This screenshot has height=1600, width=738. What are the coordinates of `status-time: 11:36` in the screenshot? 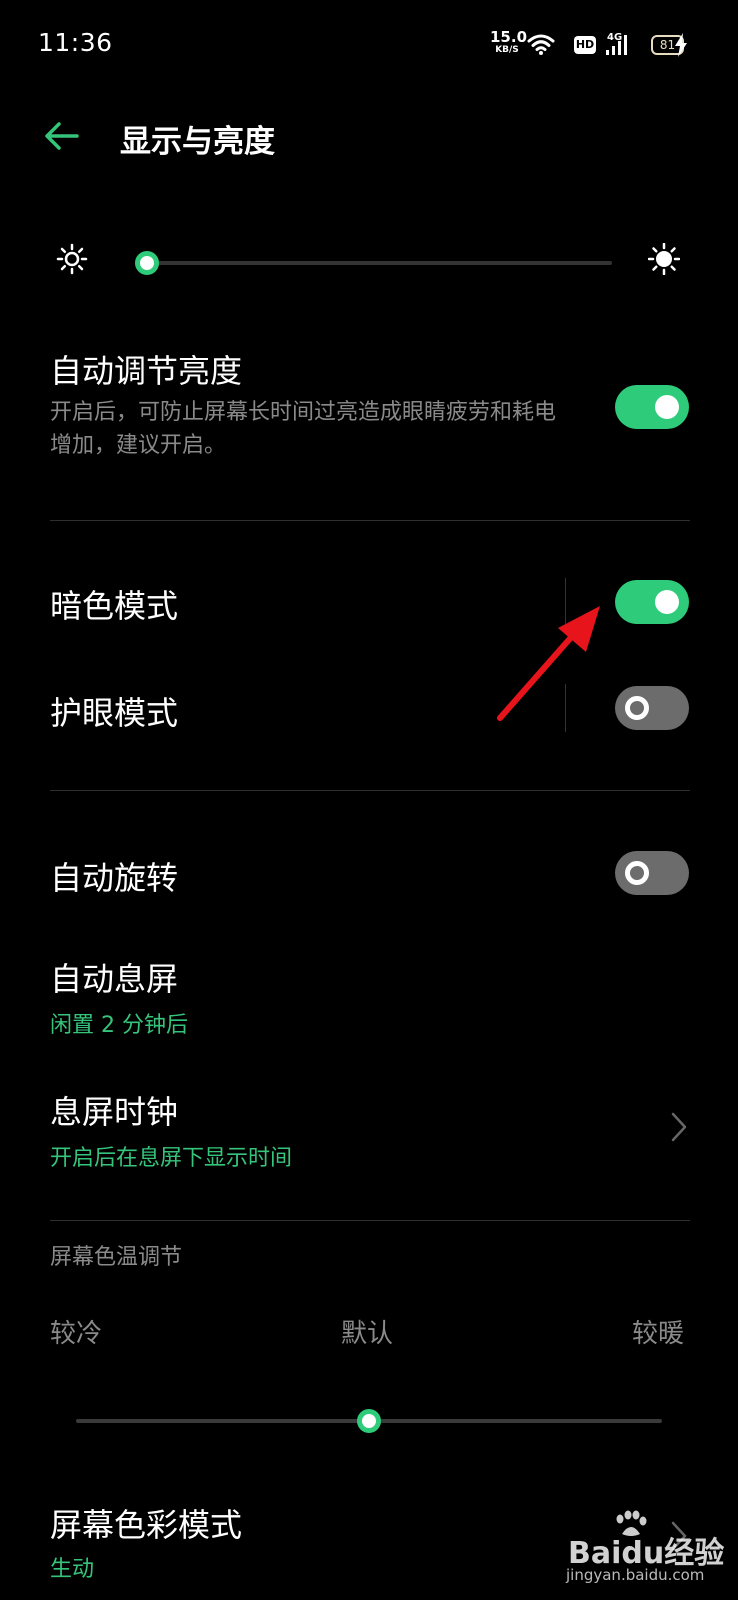 It's located at (75, 42).